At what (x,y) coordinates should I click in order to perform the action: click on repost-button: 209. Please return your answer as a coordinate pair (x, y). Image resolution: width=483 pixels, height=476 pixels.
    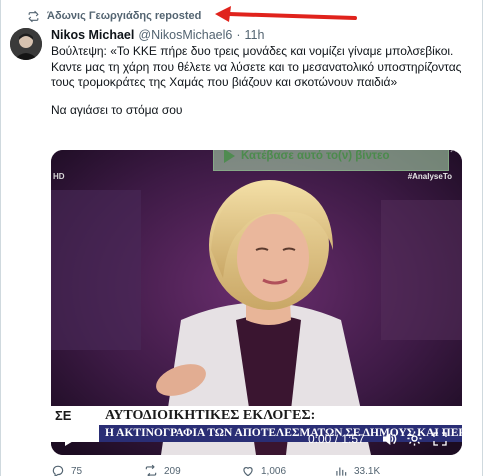
    Looking at the image, I should click on (162, 470).